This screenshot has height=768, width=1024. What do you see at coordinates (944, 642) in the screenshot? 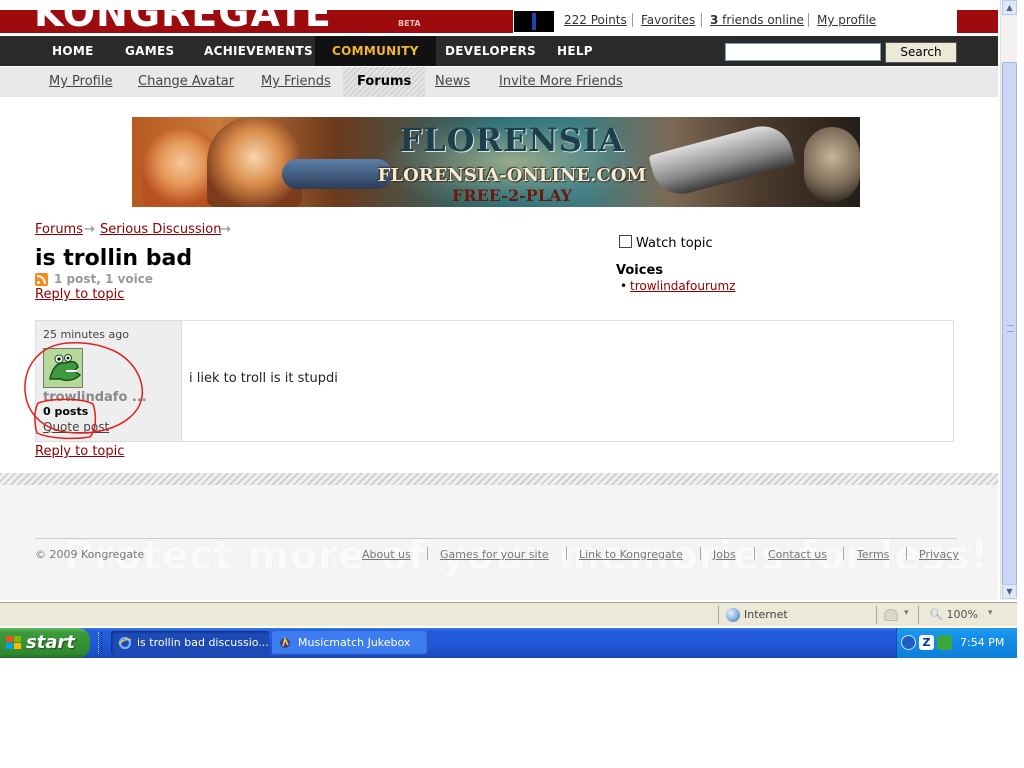
I see `network-icon` at bounding box center [944, 642].